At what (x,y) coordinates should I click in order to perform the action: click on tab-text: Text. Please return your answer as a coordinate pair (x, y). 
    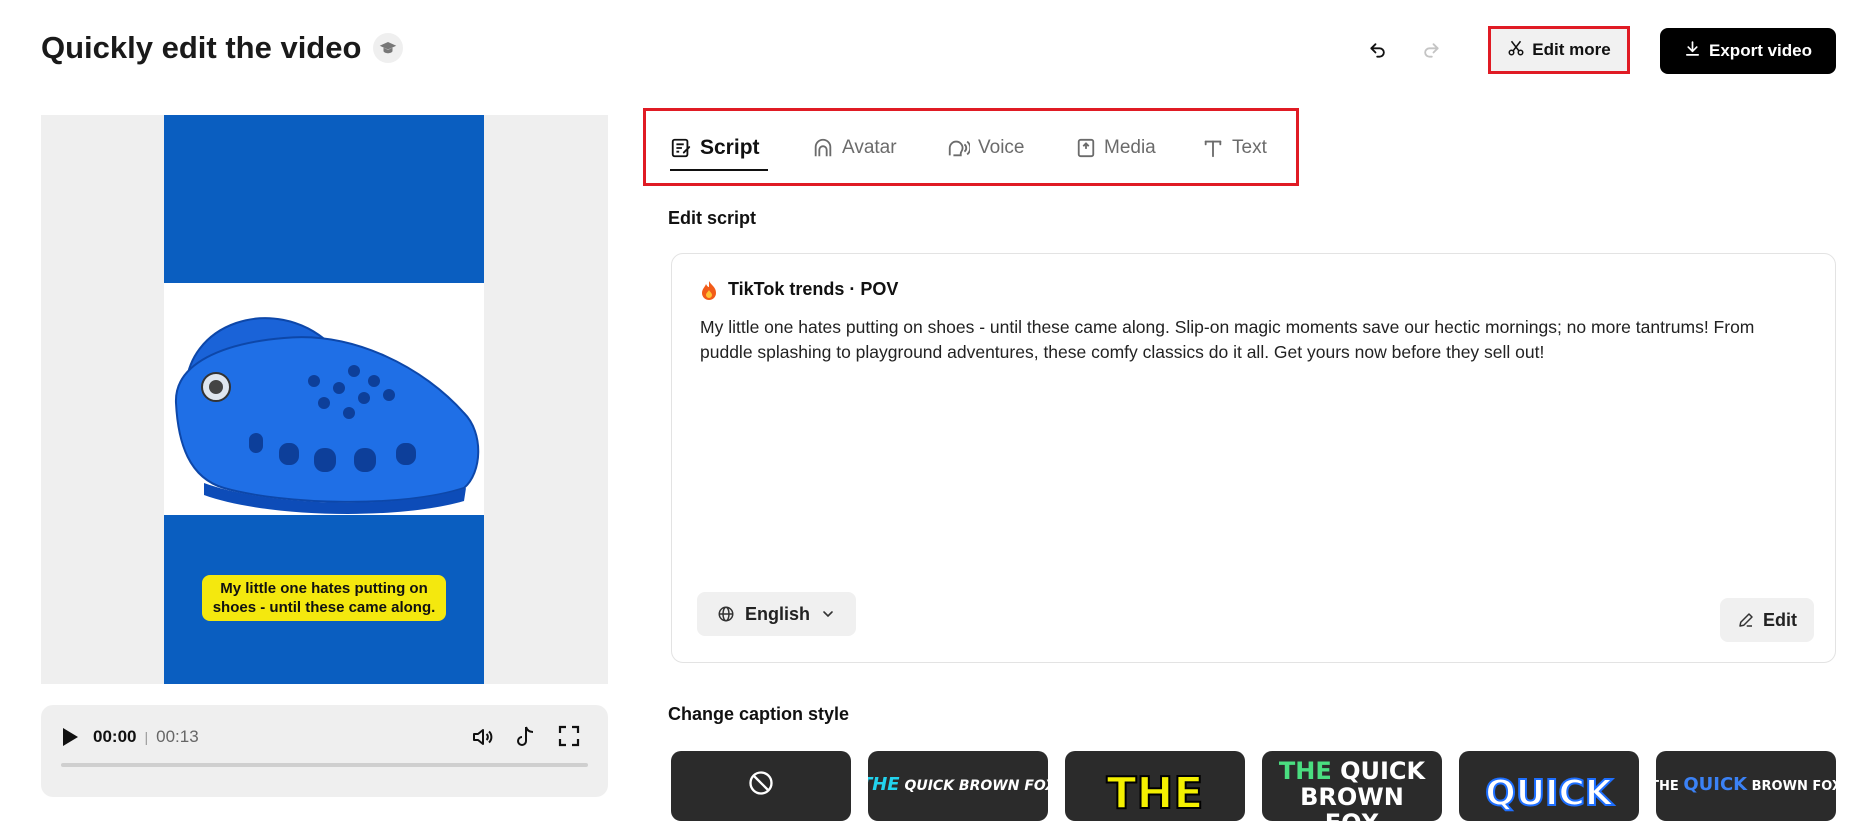
    Looking at the image, I should click on (1234, 148).